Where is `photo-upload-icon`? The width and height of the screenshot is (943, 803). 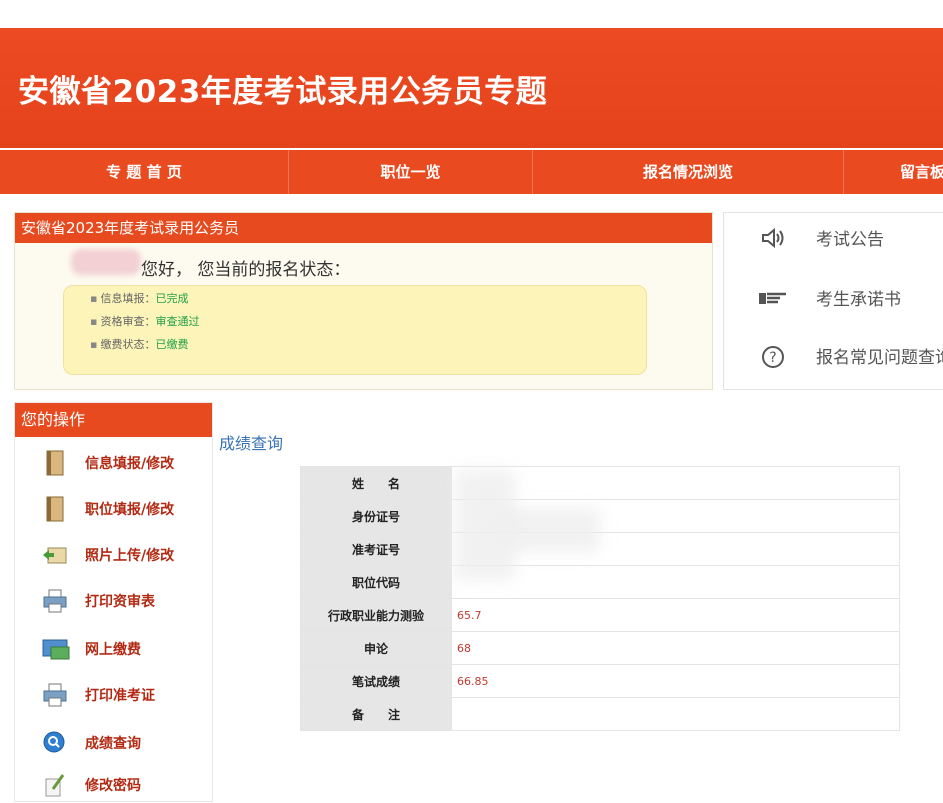 photo-upload-icon is located at coordinates (55, 555).